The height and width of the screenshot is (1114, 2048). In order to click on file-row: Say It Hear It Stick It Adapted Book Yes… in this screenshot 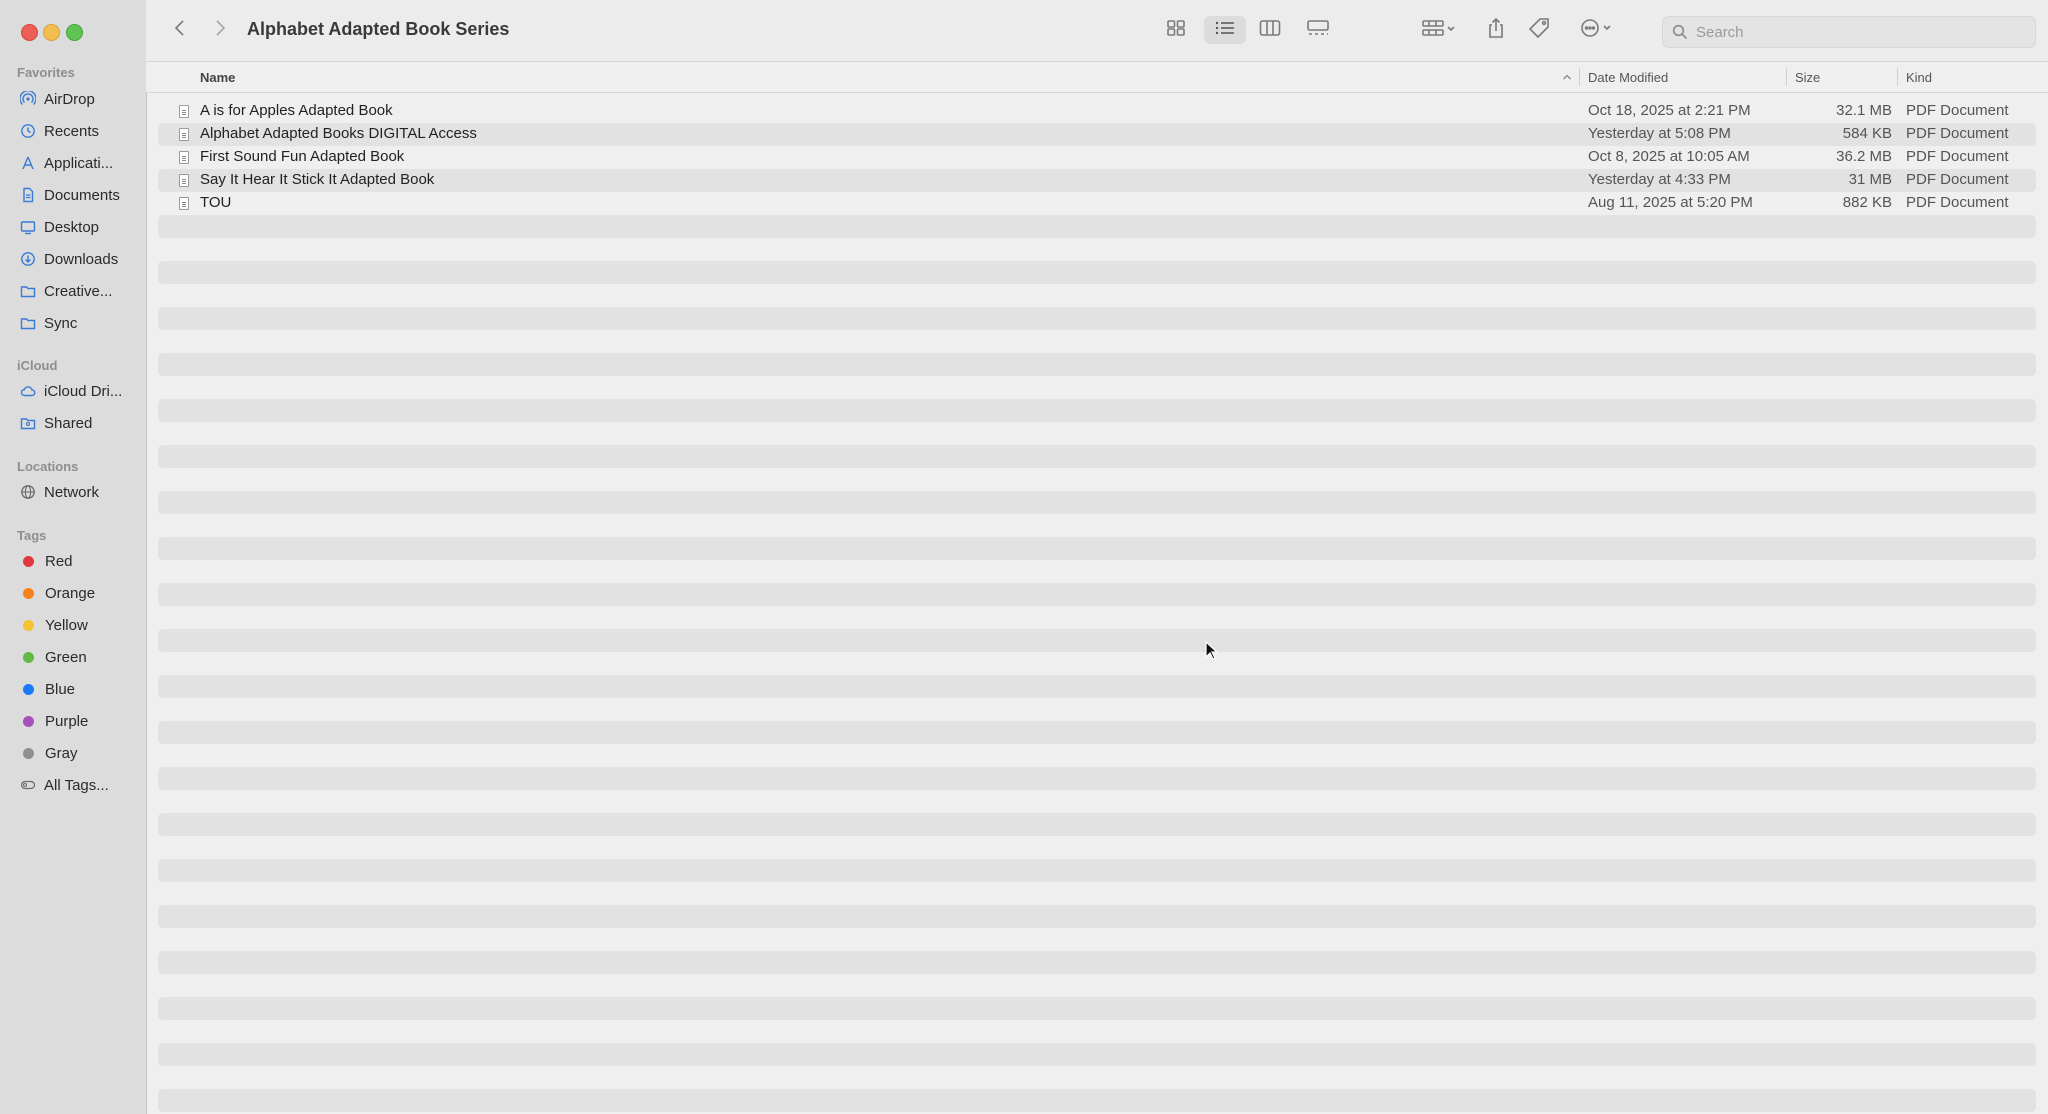, I will do `click(1097, 180)`.